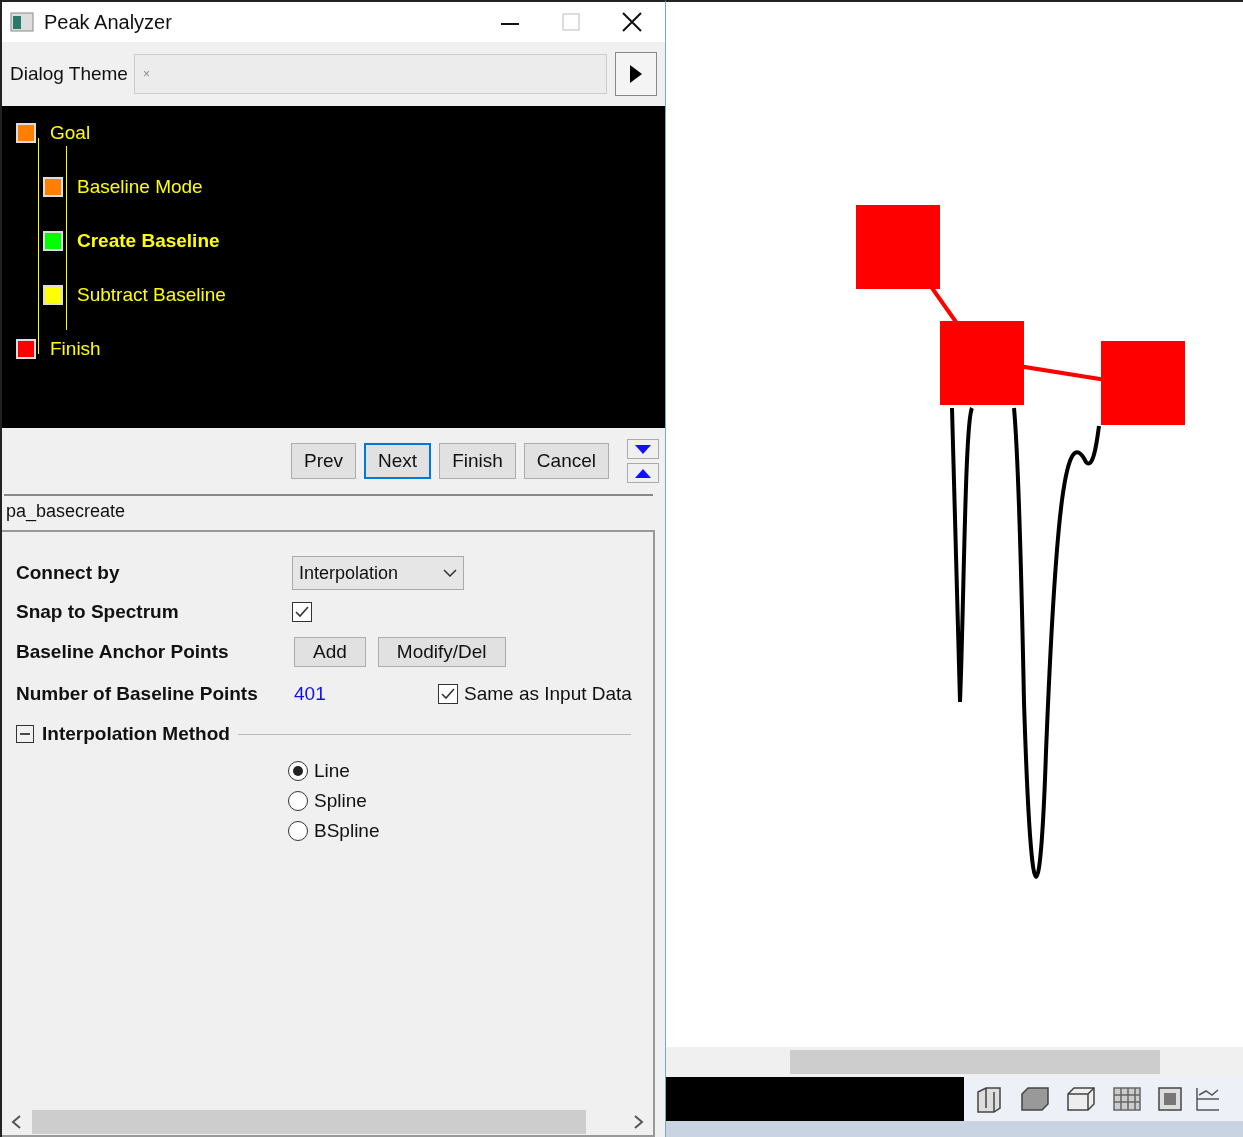 The height and width of the screenshot is (1137, 1243). What do you see at coordinates (108, 22) in the screenshot?
I see `window-title: Peak Analyzer` at bounding box center [108, 22].